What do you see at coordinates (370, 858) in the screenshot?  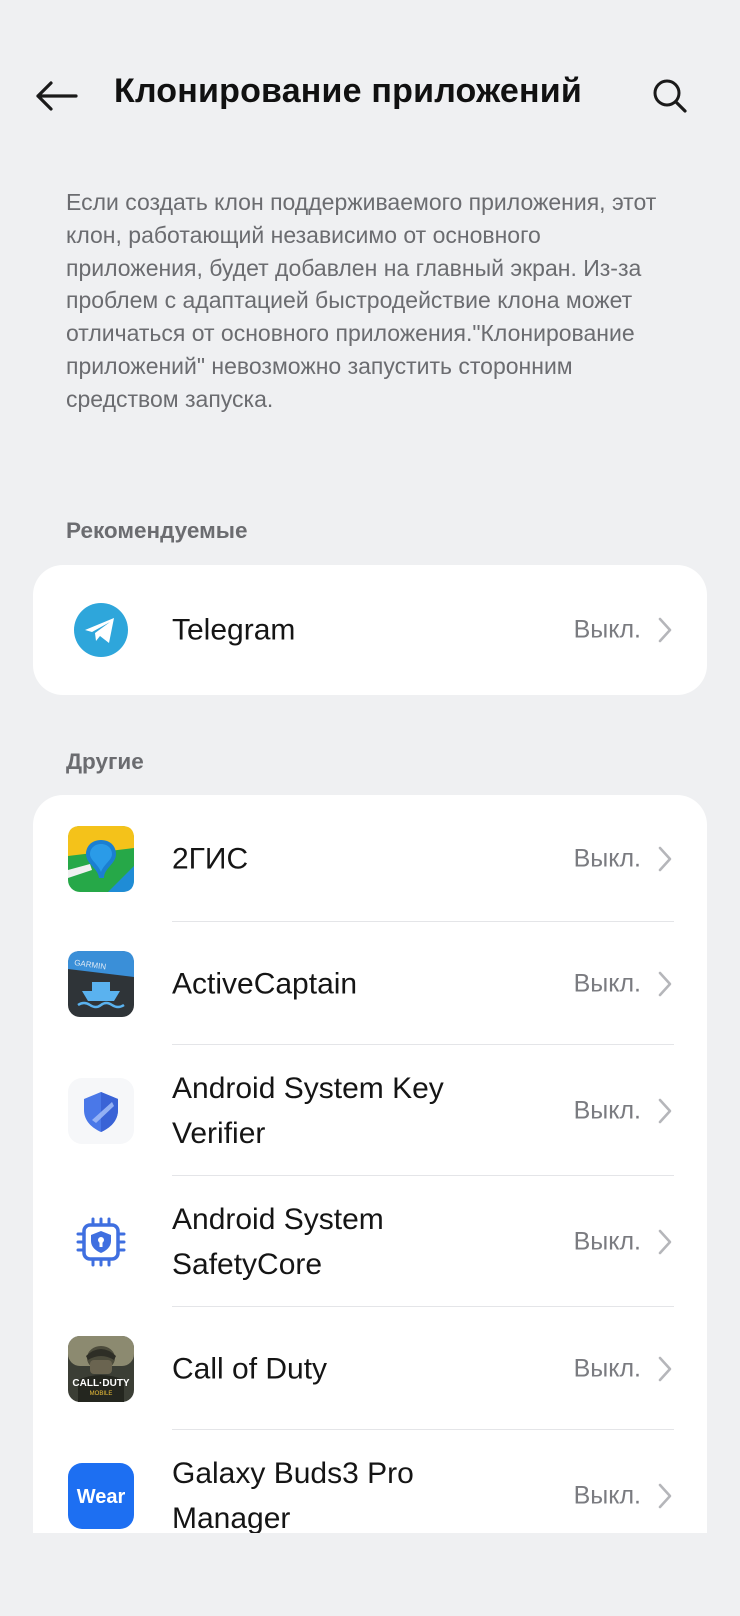 I see `list-item-2gis: 2ГИС Выкл.` at bounding box center [370, 858].